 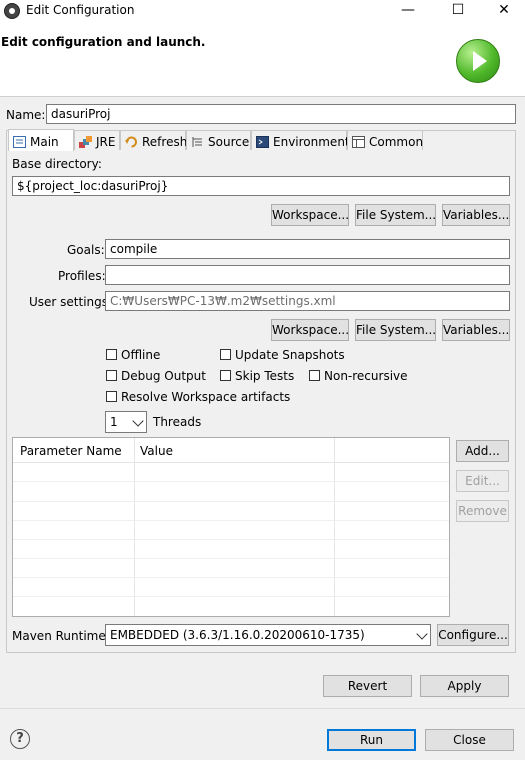 What do you see at coordinates (197, 142) in the screenshot?
I see `source-icon` at bounding box center [197, 142].